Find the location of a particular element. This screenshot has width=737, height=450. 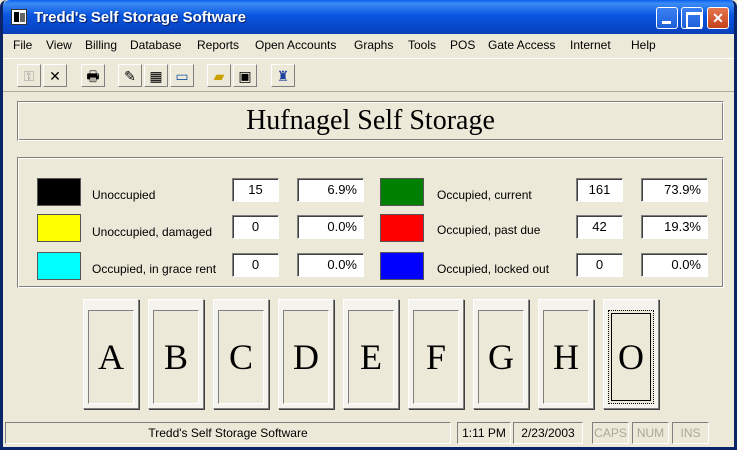

building-o-label: O is located at coordinates (631, 357).